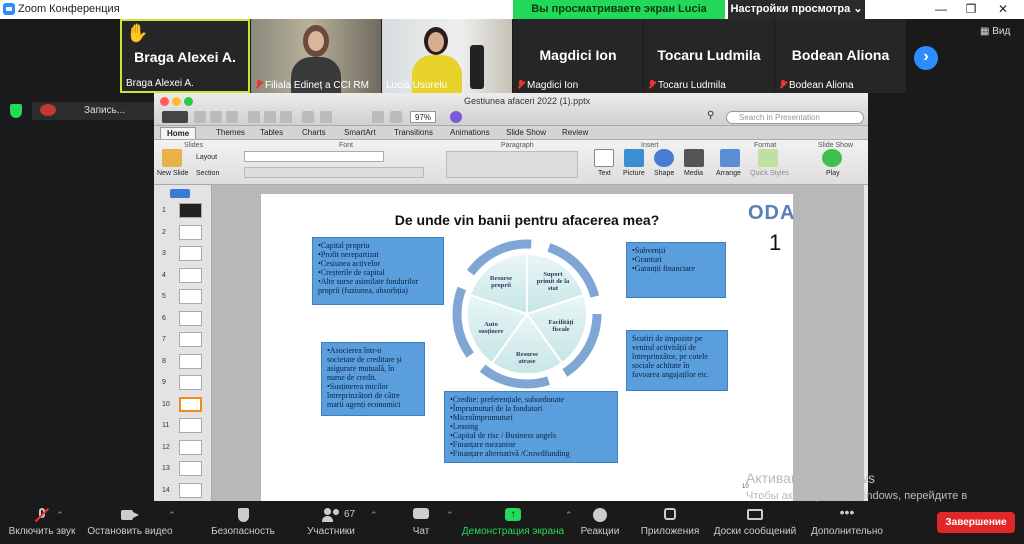  What do you see at coordinates (450, 515) in the screenshot?
I see `chat-chevron-icon: ⌃` at bounding box center [450, 515].